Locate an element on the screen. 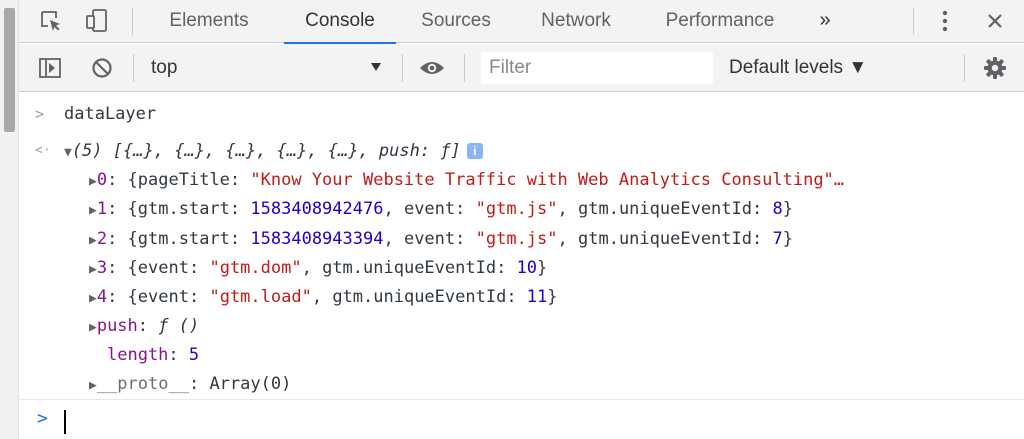  console-toolbar: top Default levels ▼ is located at coordinates (521, 68).